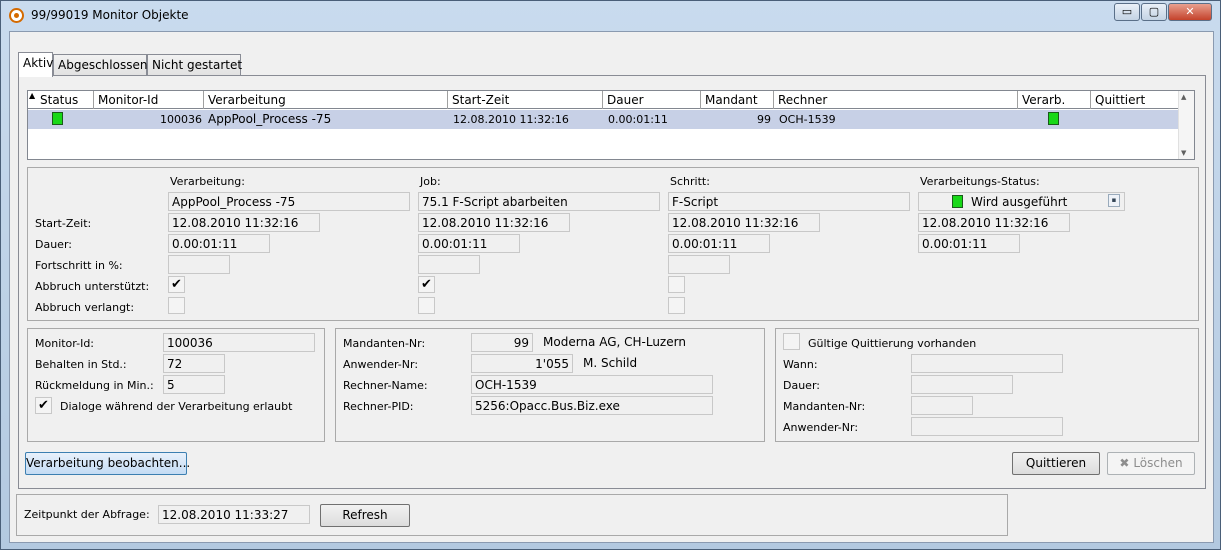 Image resolution: width=1221 pixels, height=550 pixels. What do you see at coordinates (43, 405) in the screenshot?
I see `dialoge-checkbox: ✔` at bounding box center [43, 405].